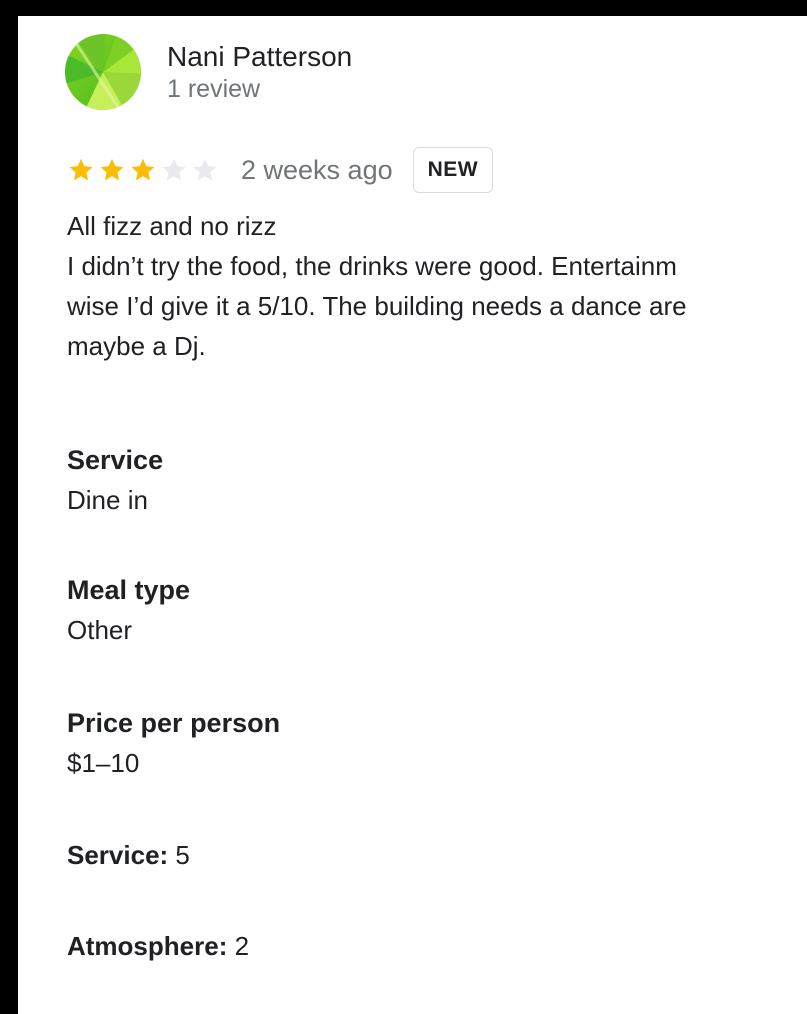 This screenshot has height=1014, width=807. What do you see at coordinates (147, 946) in the screenshot?
I see `score-label: Atmosphere:` at bounding box center [147, 946].